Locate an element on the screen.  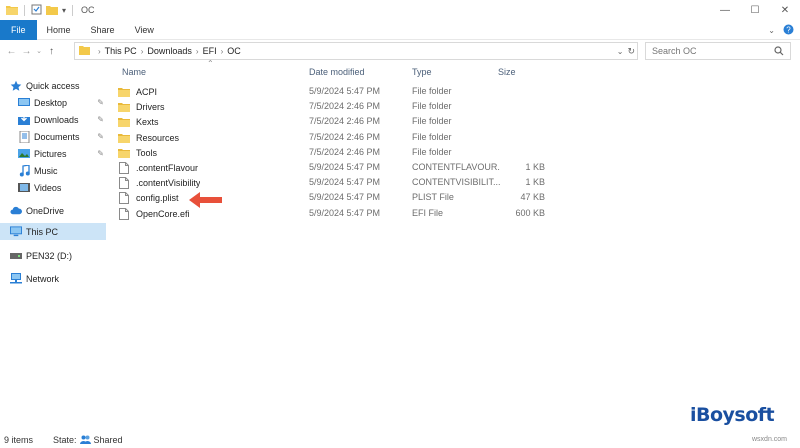
sidebar-item-label: Documents is located at coordinates (57, 136).